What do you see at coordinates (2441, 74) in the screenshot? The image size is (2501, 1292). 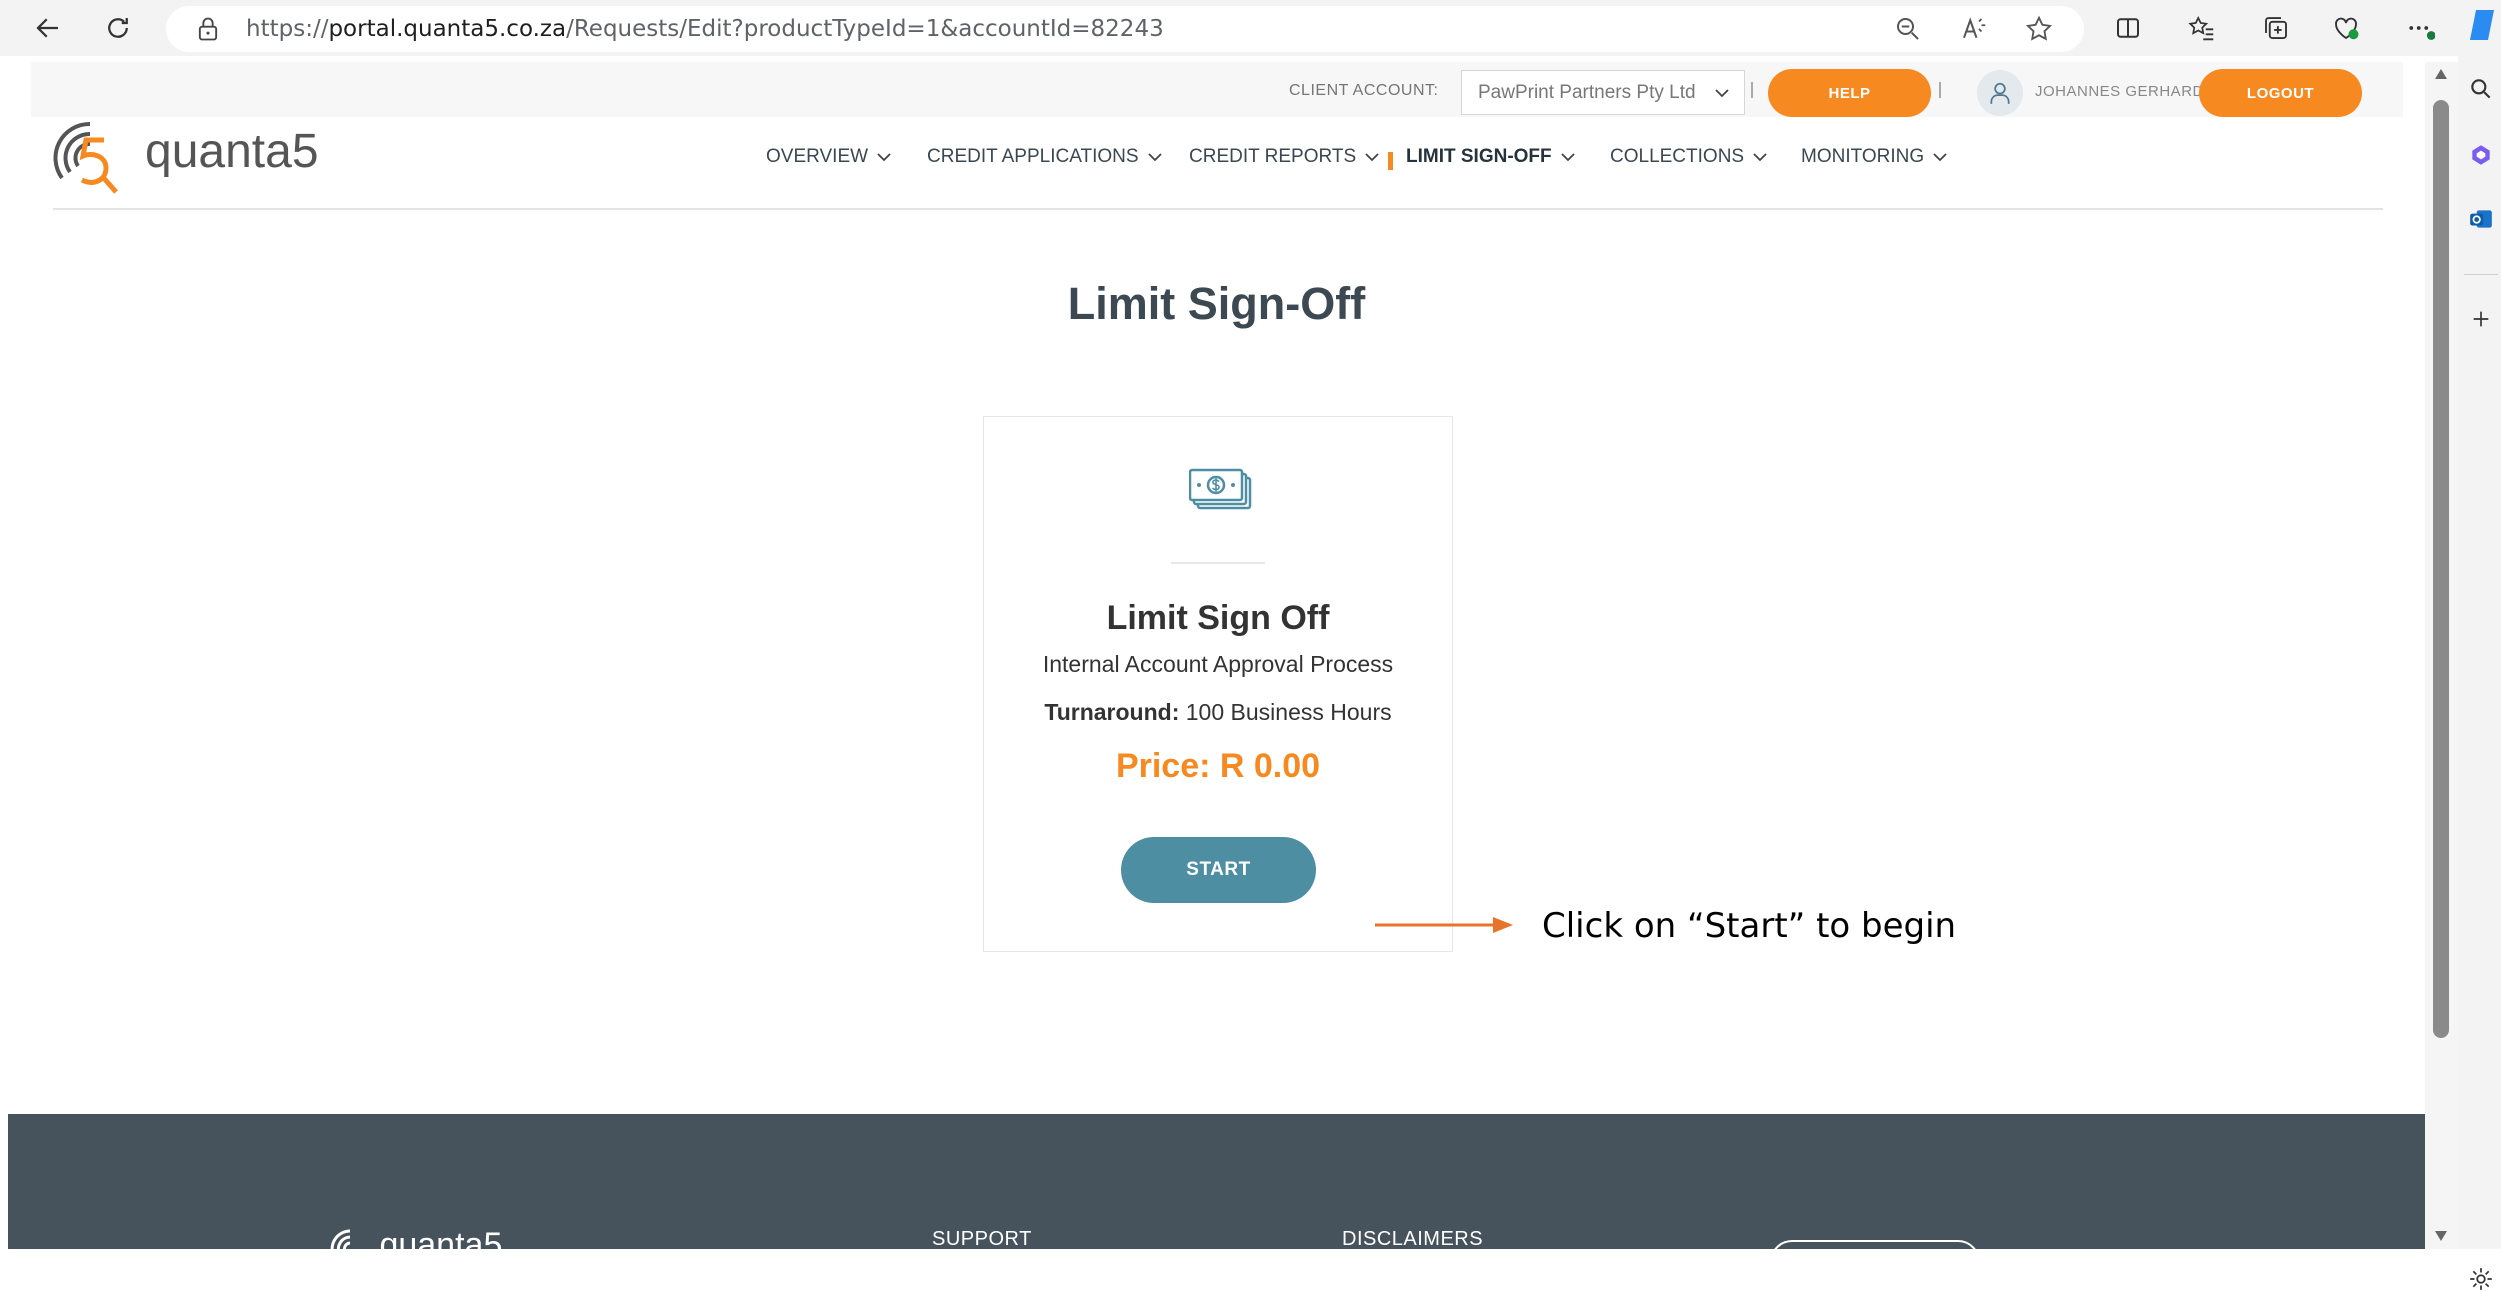 I see `scroll-up-icon` at bounding box center [2441, 74].